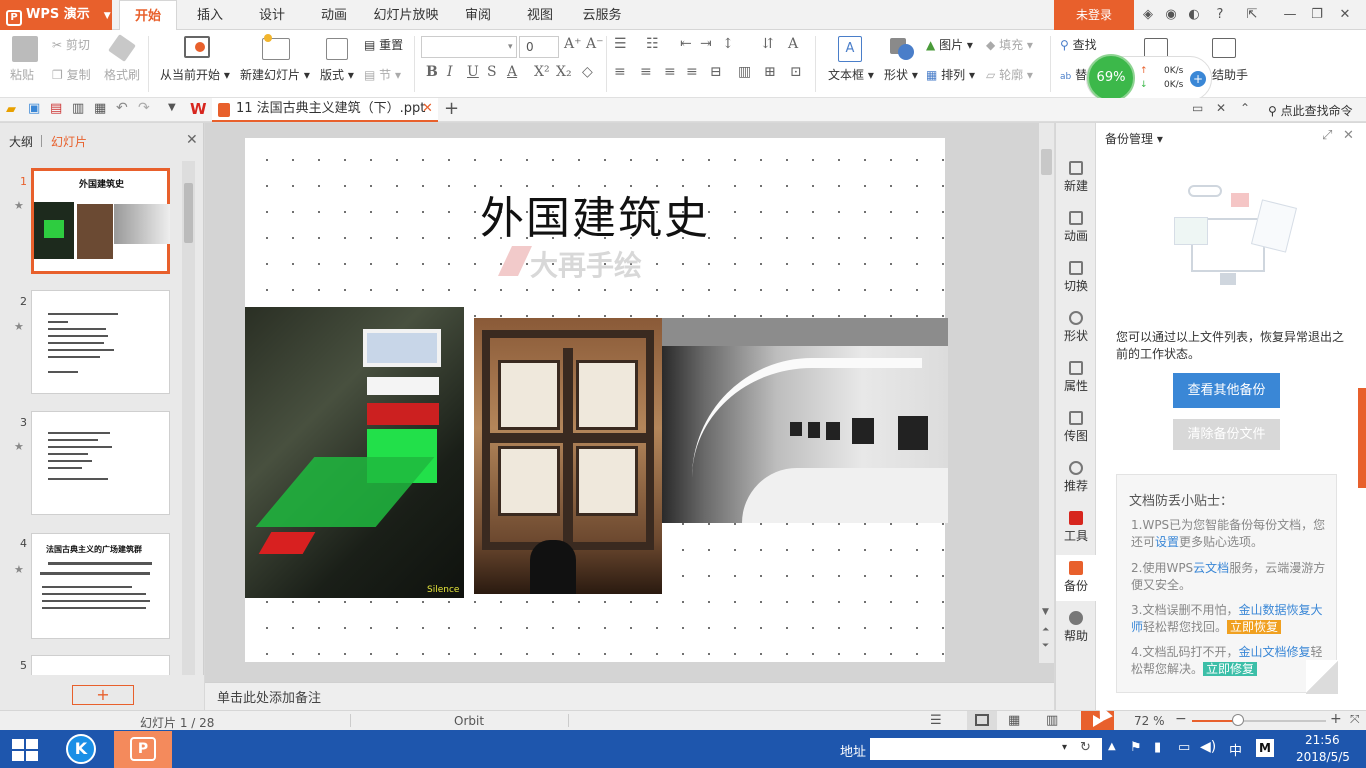 This screenshot has height=768, width=1366. I want to click on sidebar-help: 帮助, so click(1076, 627).